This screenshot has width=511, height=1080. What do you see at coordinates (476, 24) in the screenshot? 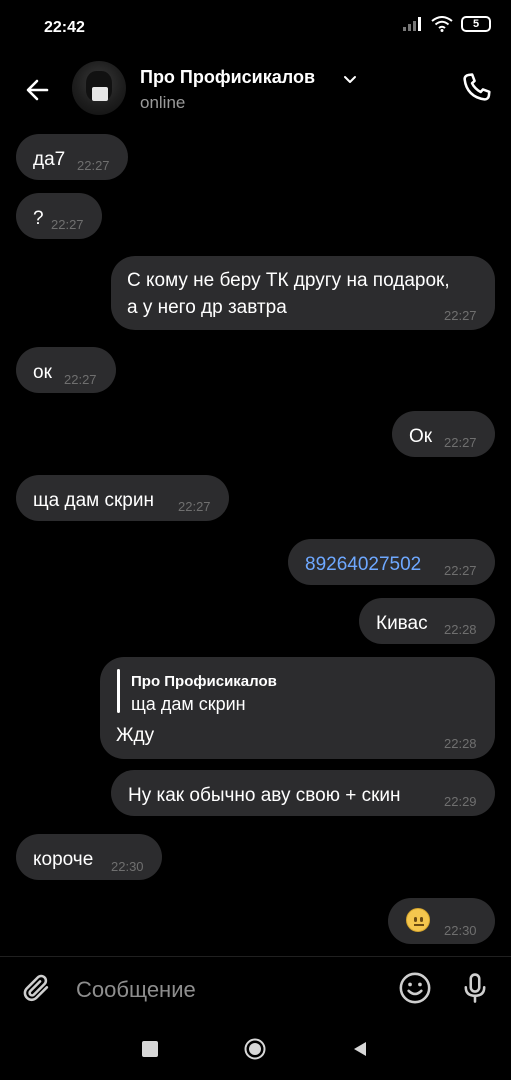
I see `battery-icon: 5` at bounding box center [476, 24].